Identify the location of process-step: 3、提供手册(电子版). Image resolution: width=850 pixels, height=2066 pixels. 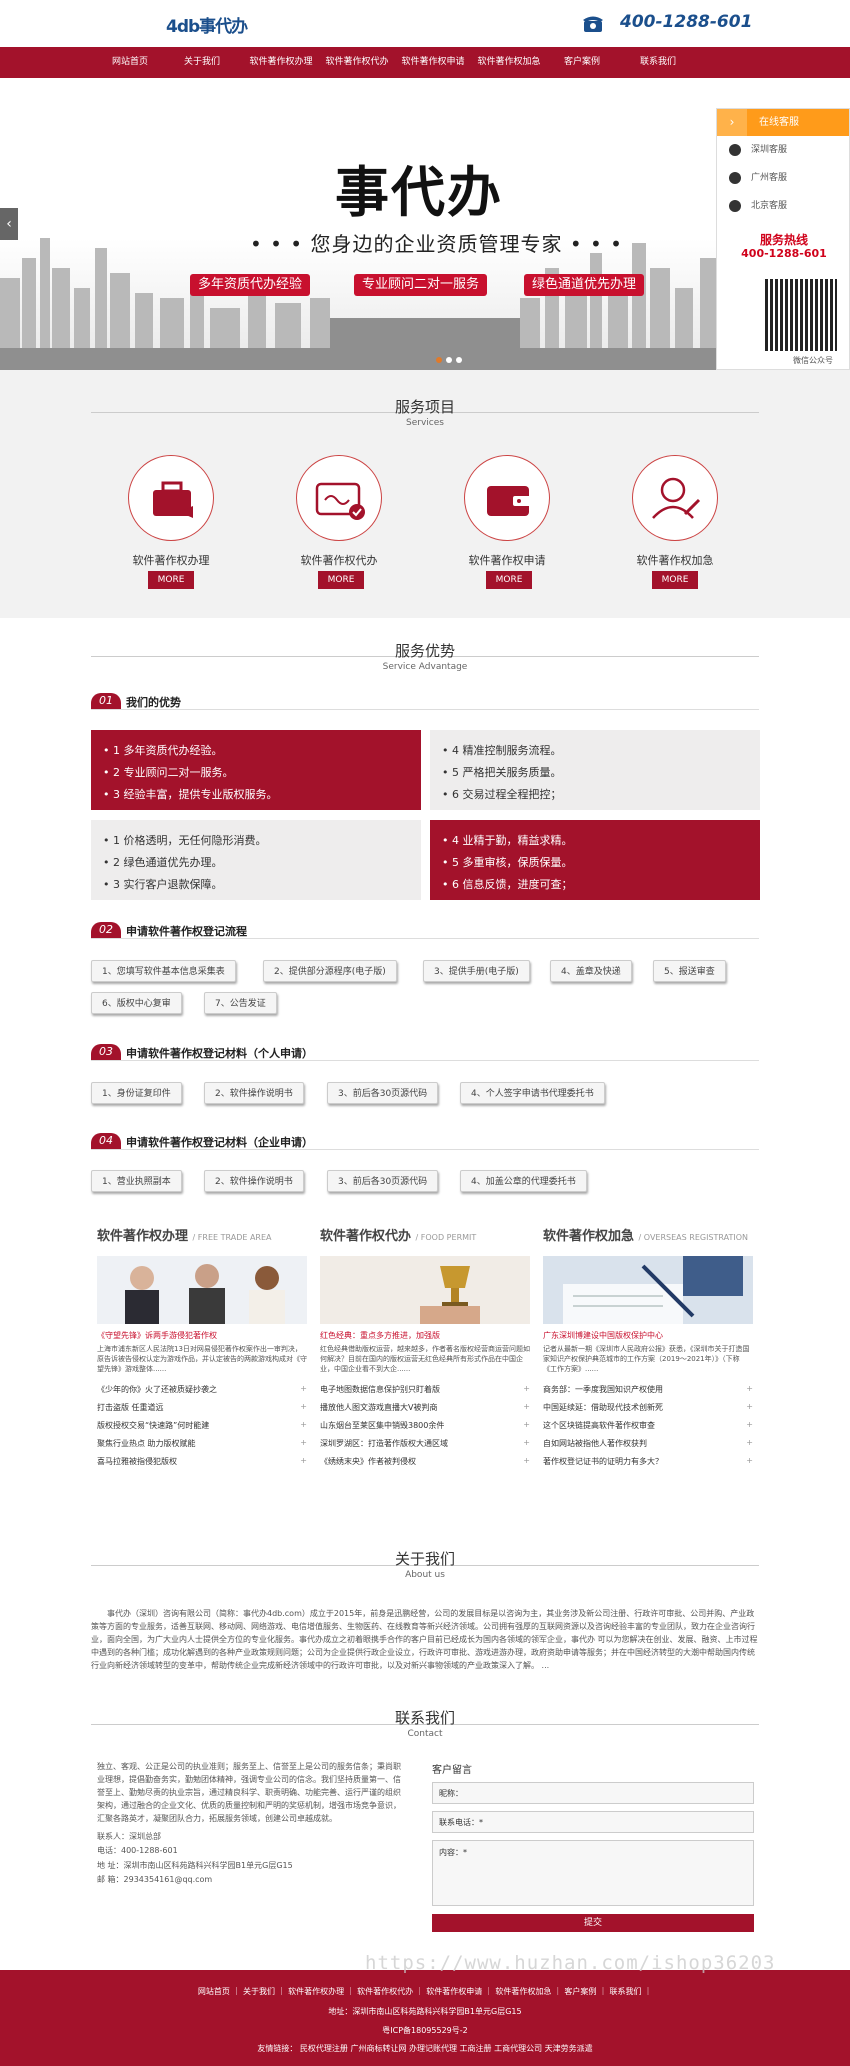
(476, 971).